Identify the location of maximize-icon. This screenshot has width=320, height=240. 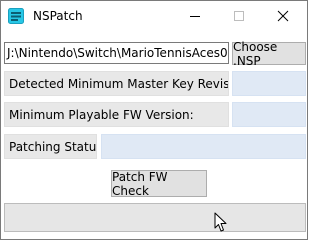
(239, 16).